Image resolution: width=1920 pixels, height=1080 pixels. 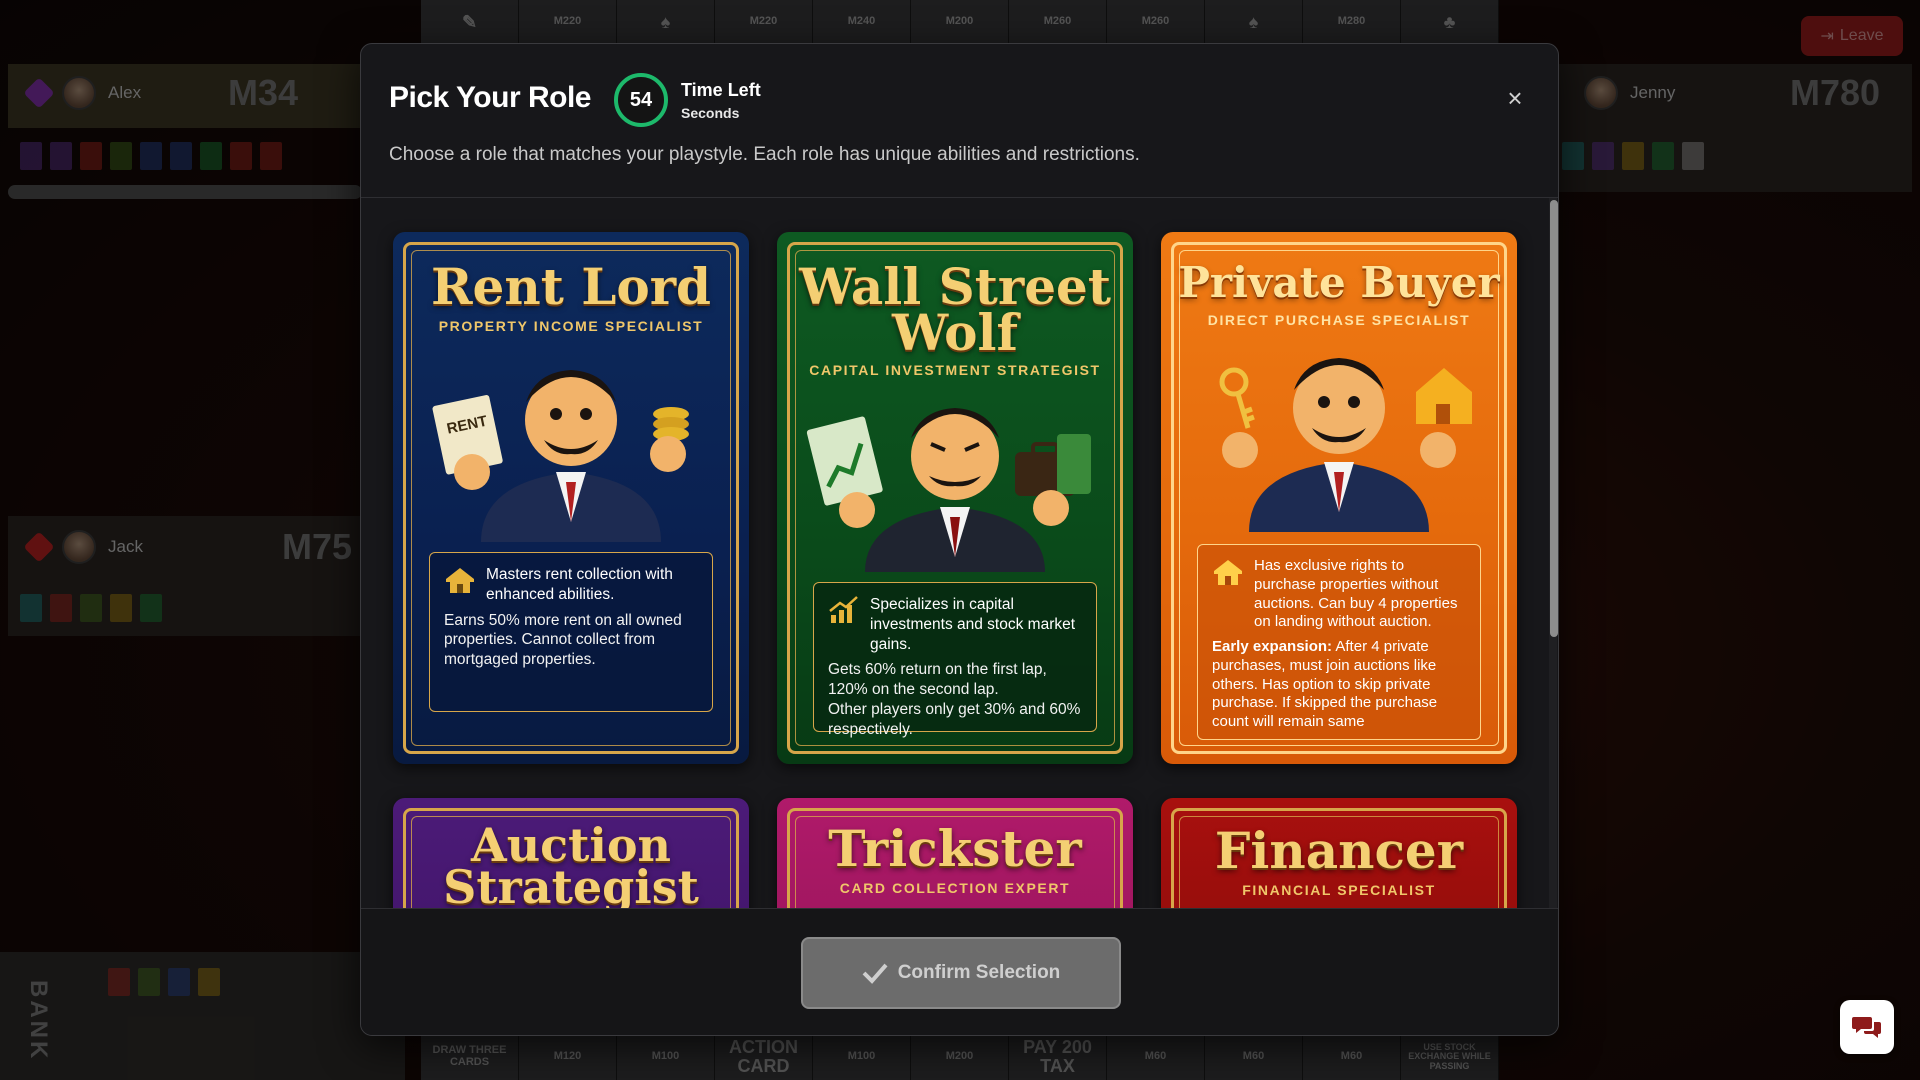 I want to click on private-buyer-portrait-icon, so click(x=1345, y=445).